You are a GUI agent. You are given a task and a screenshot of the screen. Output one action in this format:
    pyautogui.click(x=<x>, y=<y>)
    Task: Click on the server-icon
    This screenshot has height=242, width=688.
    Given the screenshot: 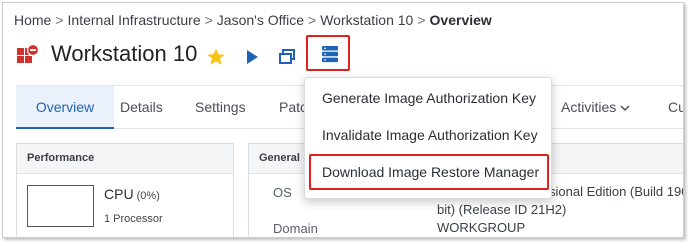 What is the action you would take?
    pyautogui.click(x=330, y=54)
    